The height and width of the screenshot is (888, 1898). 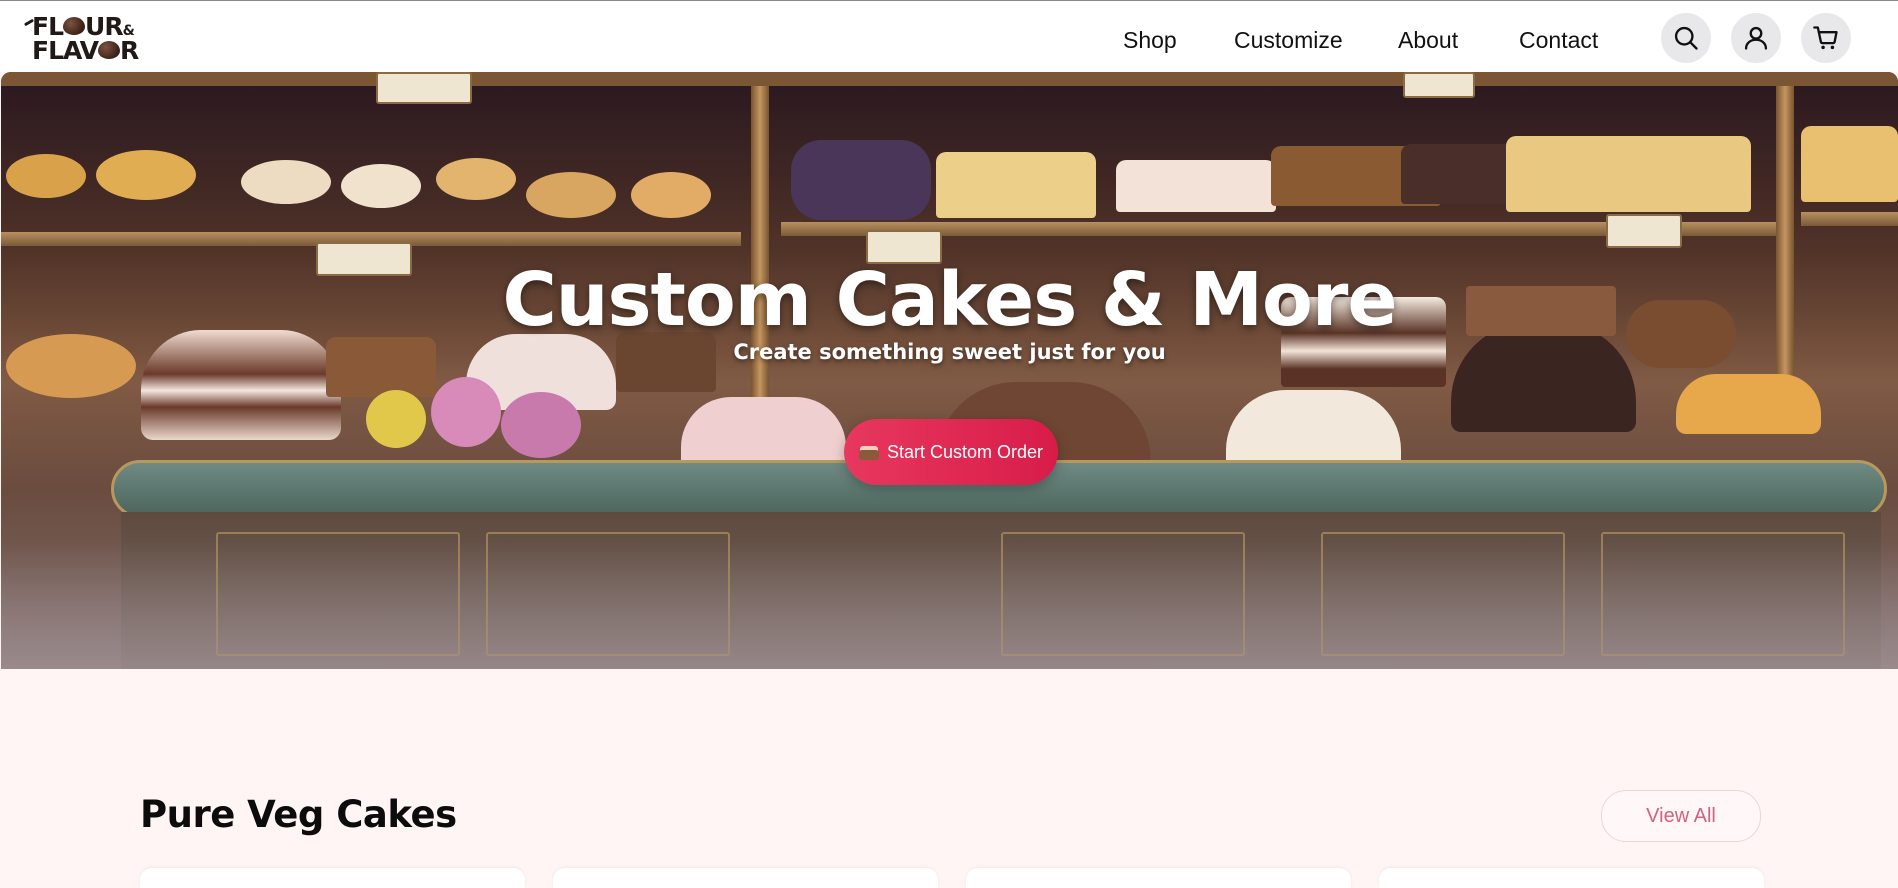 What do you see at coordinates (949, 36) in the screenshot?
I see `top-navigation-bar: FL UR& FLAV R Shop Customize About Contact` at bounding box center [949, 36].